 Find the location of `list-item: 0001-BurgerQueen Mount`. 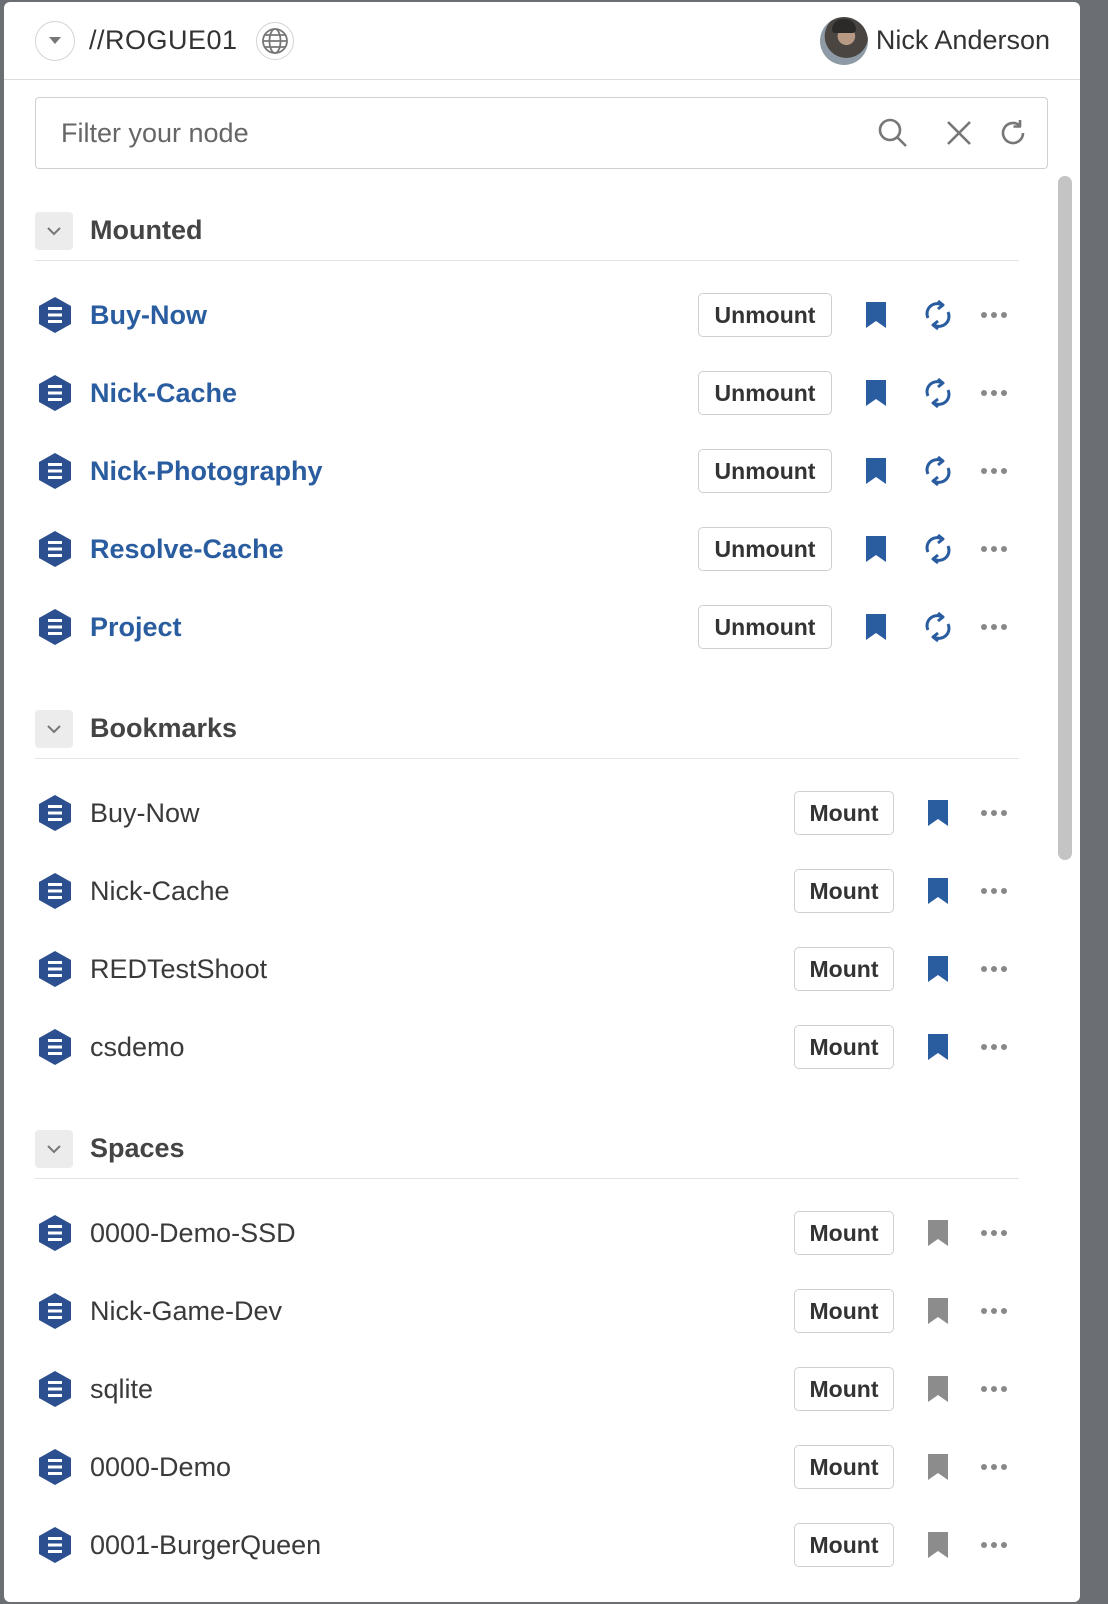

list-item: 0001-BurgerQueen Mount is located at coordinates (527, 1545).